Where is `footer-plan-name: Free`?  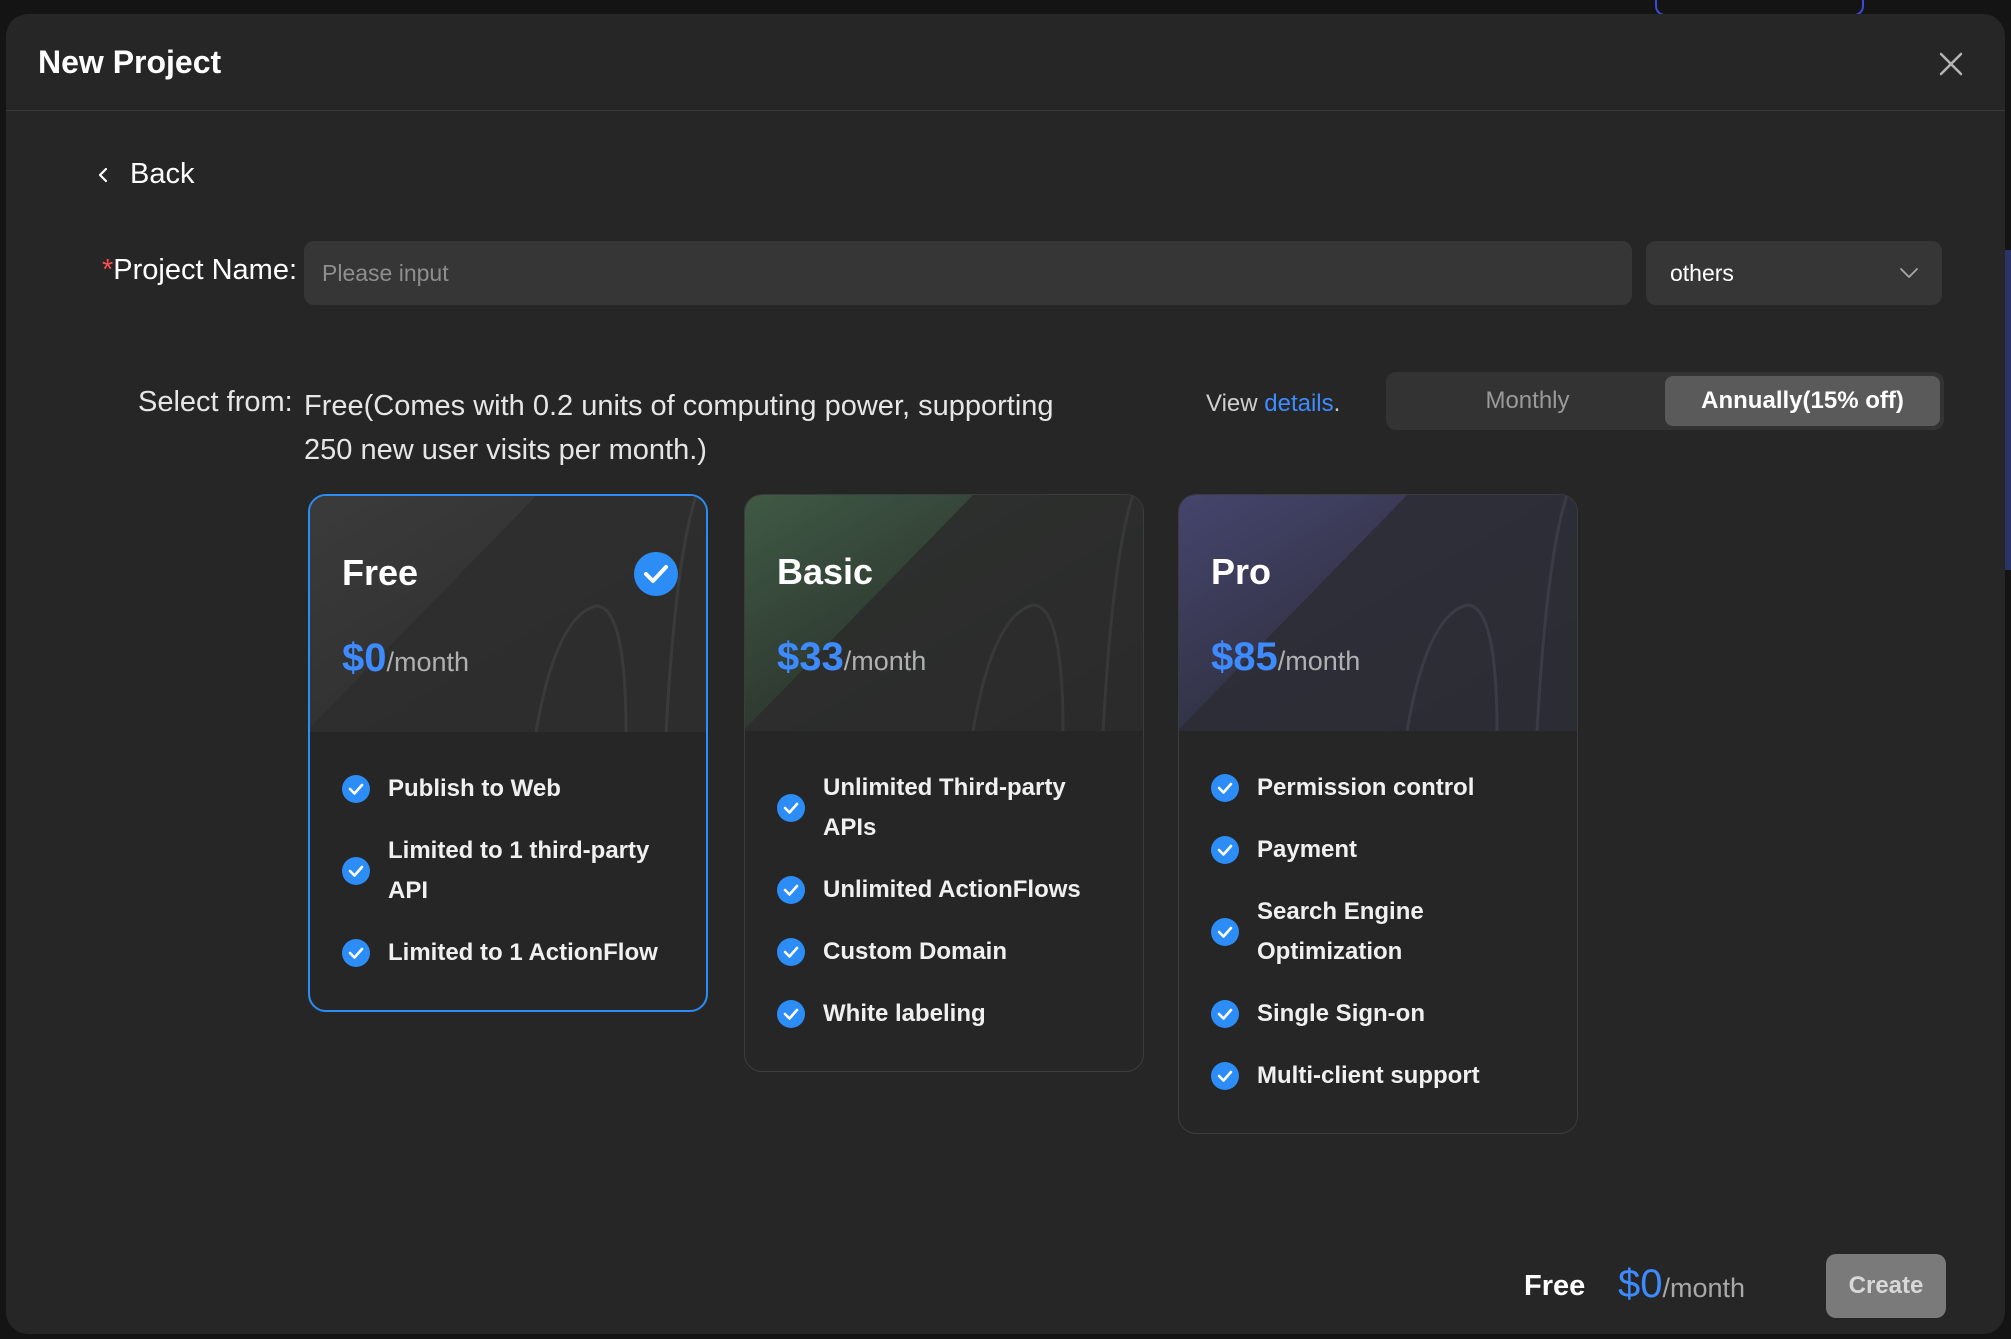 footer-plan-name: Free is located at coordinates (1555, 1286).